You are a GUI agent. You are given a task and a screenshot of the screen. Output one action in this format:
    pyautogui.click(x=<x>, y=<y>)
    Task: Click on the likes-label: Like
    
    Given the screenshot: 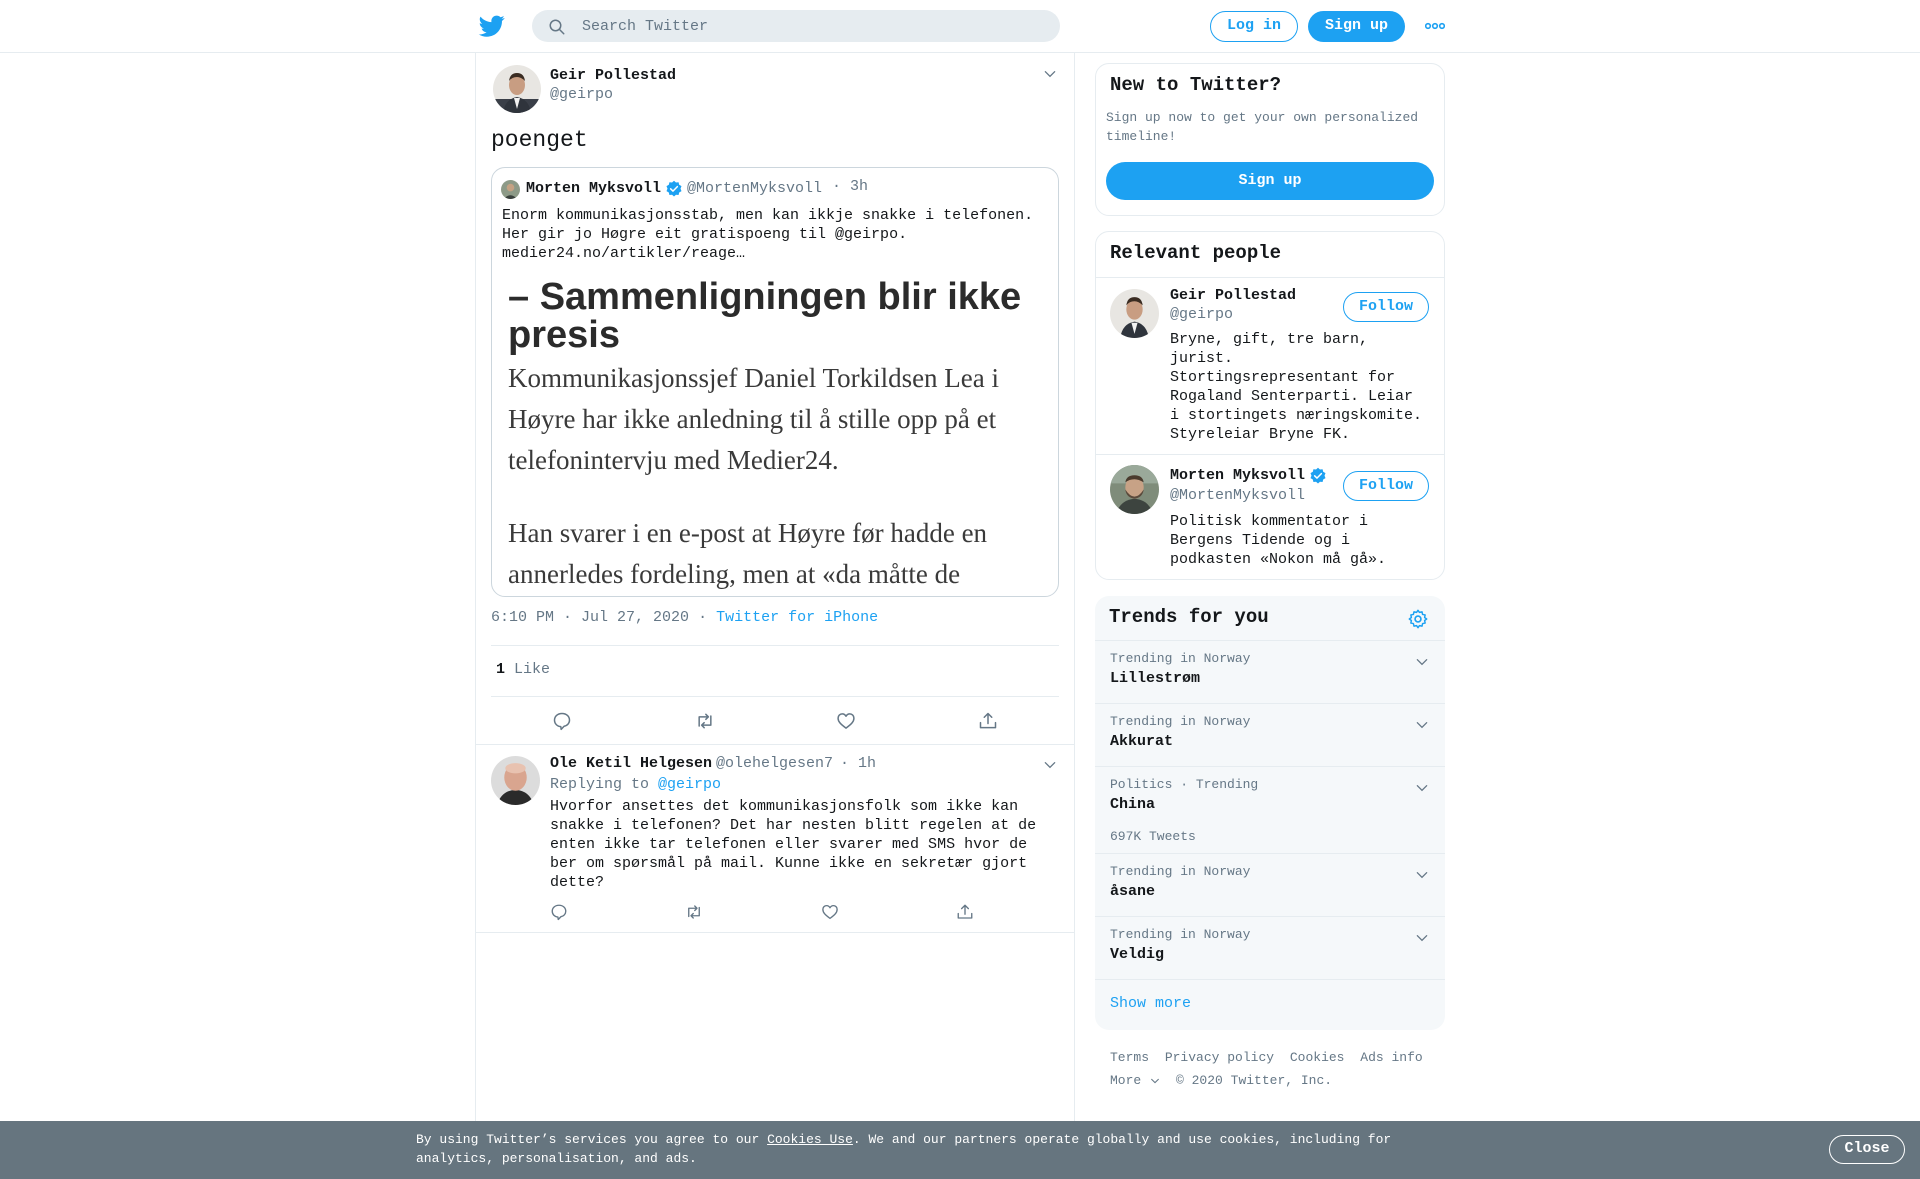 What is the action you would take?
    pyautogui.click(x=532, y=669)
    